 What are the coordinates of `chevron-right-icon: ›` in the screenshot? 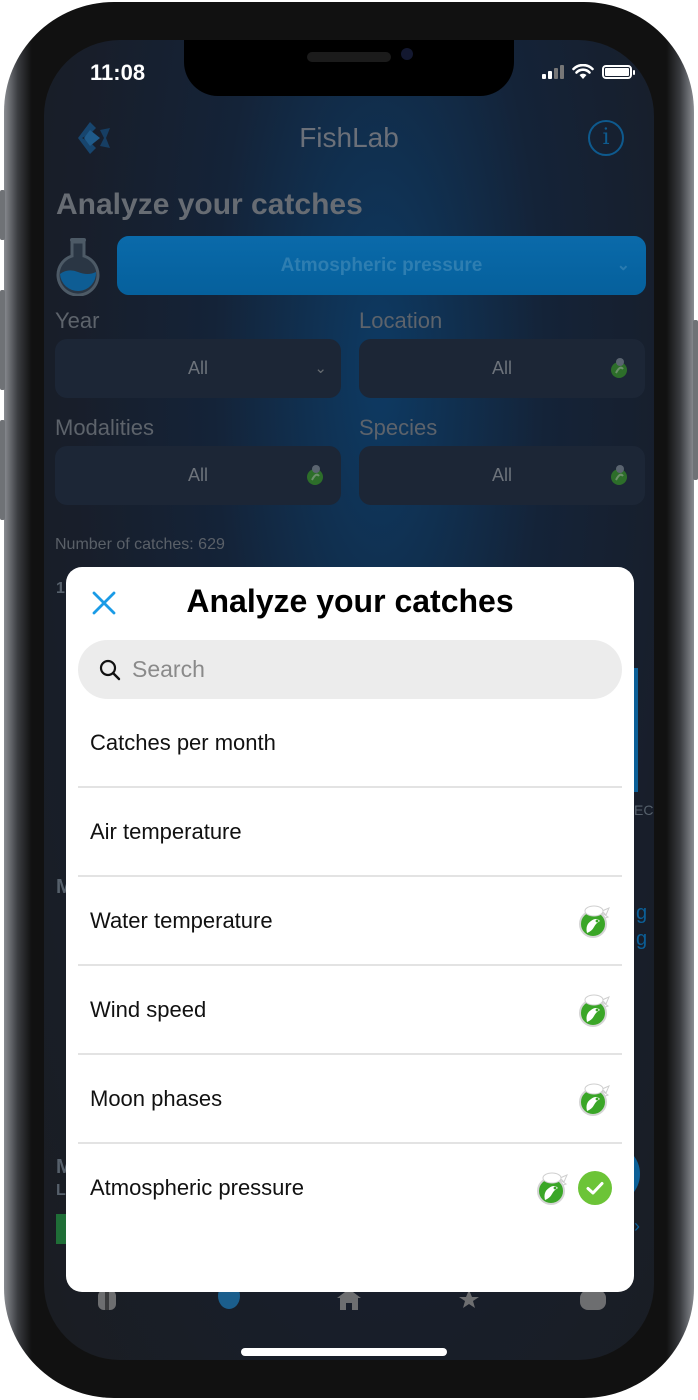 It's located at (637, 1226).